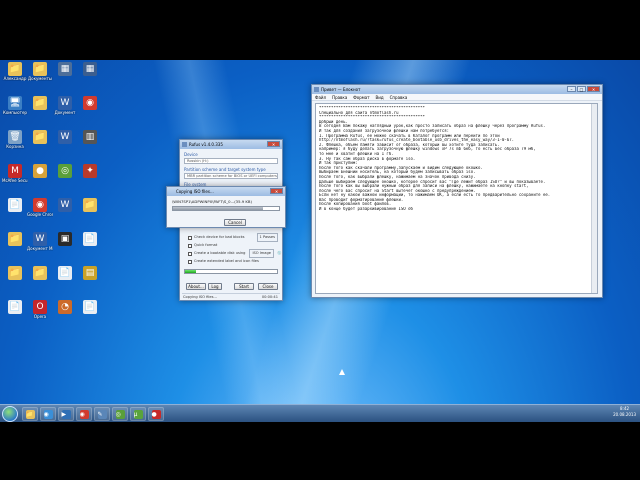 The width and height of the screenshot is (640, 480). What do you see at coordinates (65, 109) in the screenshot?
I see `desktop-icon: W Документ` at bounding box center [65, 109].